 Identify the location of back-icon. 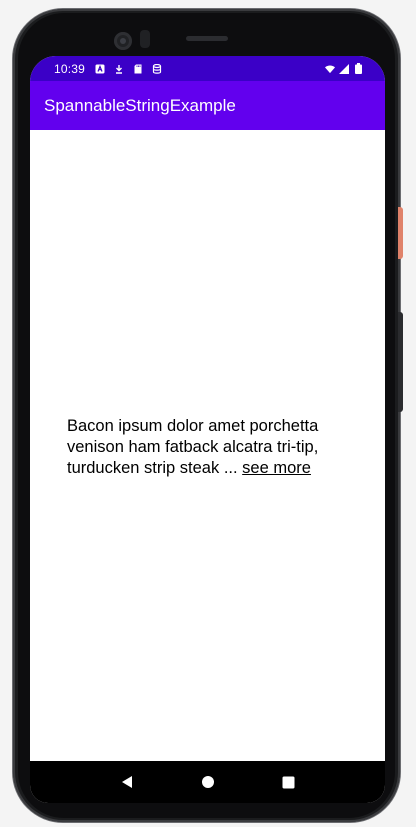
(127, 782).